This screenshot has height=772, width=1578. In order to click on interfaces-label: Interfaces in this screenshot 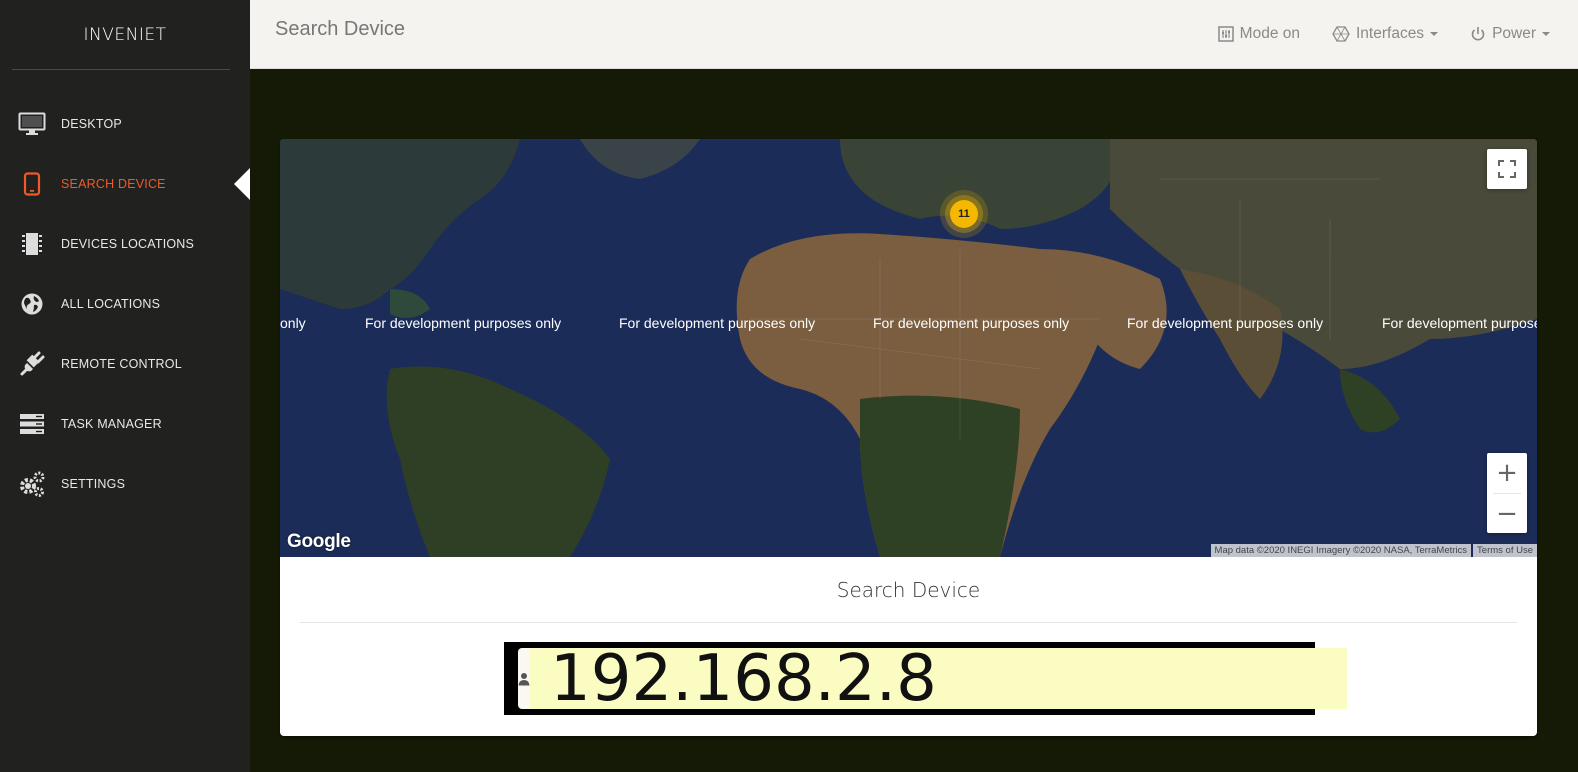, I will do `click(1390, 33)`.